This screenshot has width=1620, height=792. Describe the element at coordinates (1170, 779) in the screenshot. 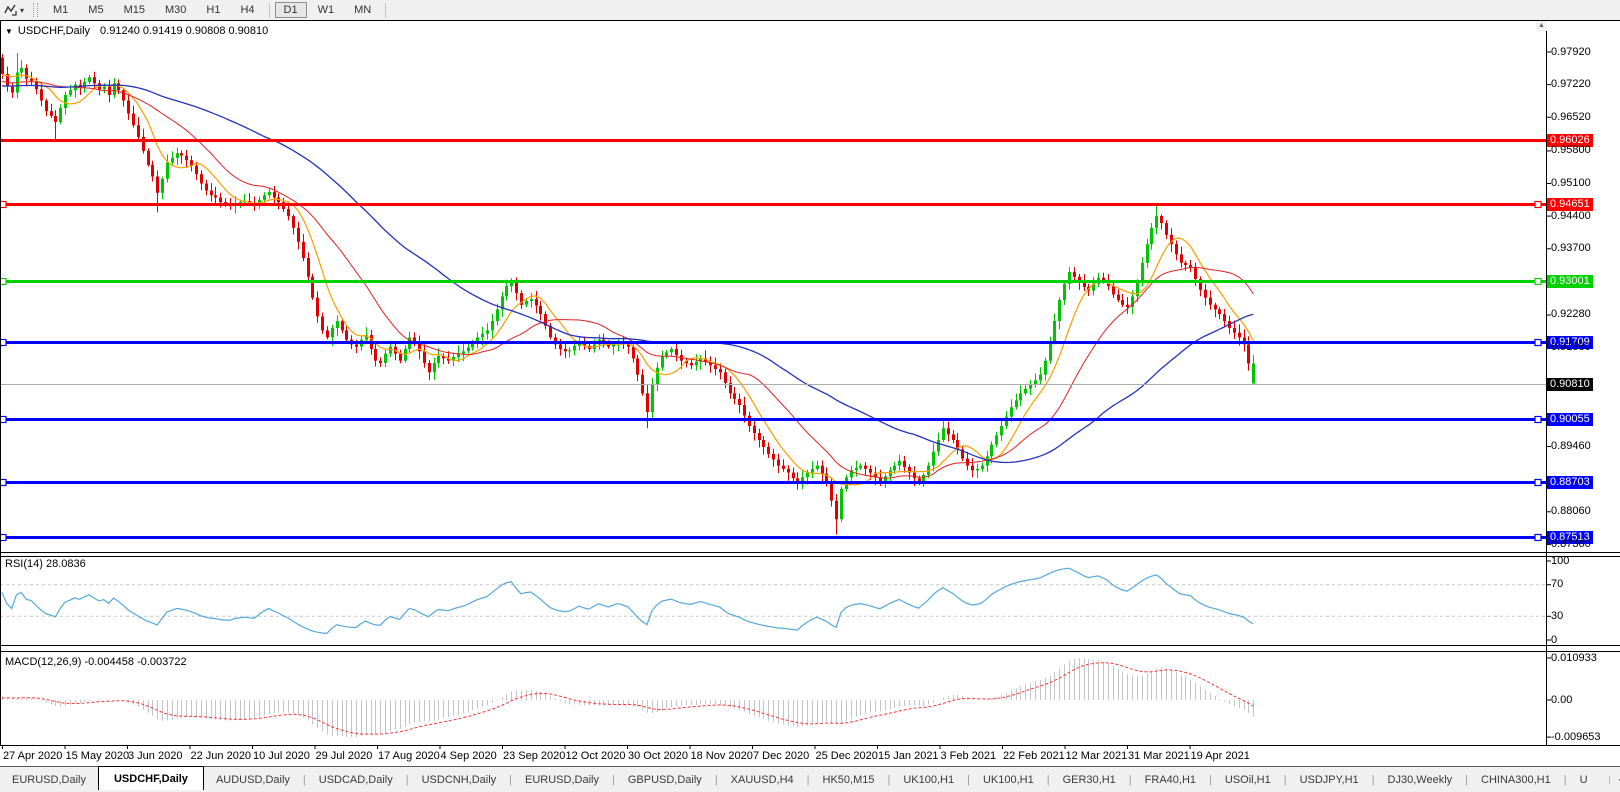

I see `symbol-tab-FRA40,H1: FRA40,H1` at that location.